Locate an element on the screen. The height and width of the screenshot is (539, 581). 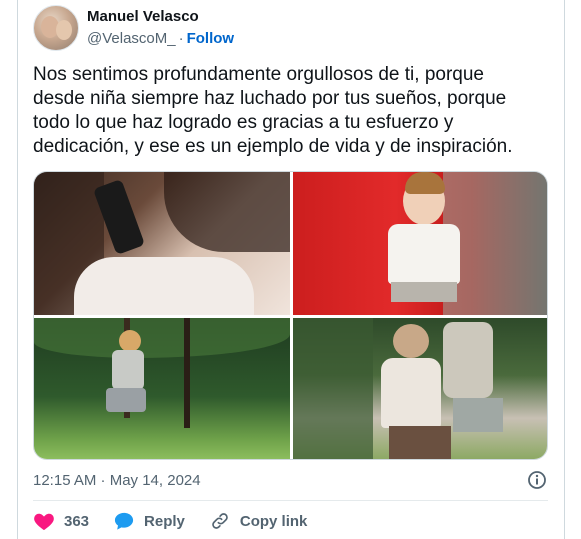
reply-bubble-icon is located at coordinates (124, 521).